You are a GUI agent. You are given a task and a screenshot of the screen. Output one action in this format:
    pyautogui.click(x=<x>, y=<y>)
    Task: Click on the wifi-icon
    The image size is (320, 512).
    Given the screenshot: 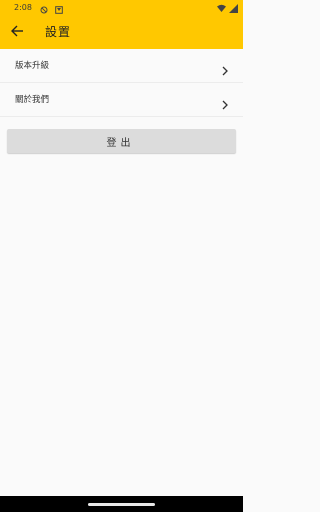 What is the action you would take?
    pyautogui.click(x=221, y=7)
    